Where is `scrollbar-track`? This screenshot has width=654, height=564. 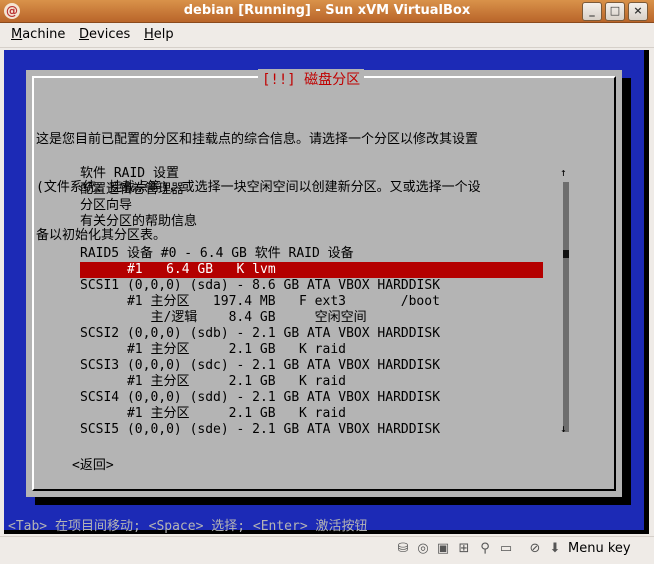
scrollbar-track is located at coordinates (566, 307).